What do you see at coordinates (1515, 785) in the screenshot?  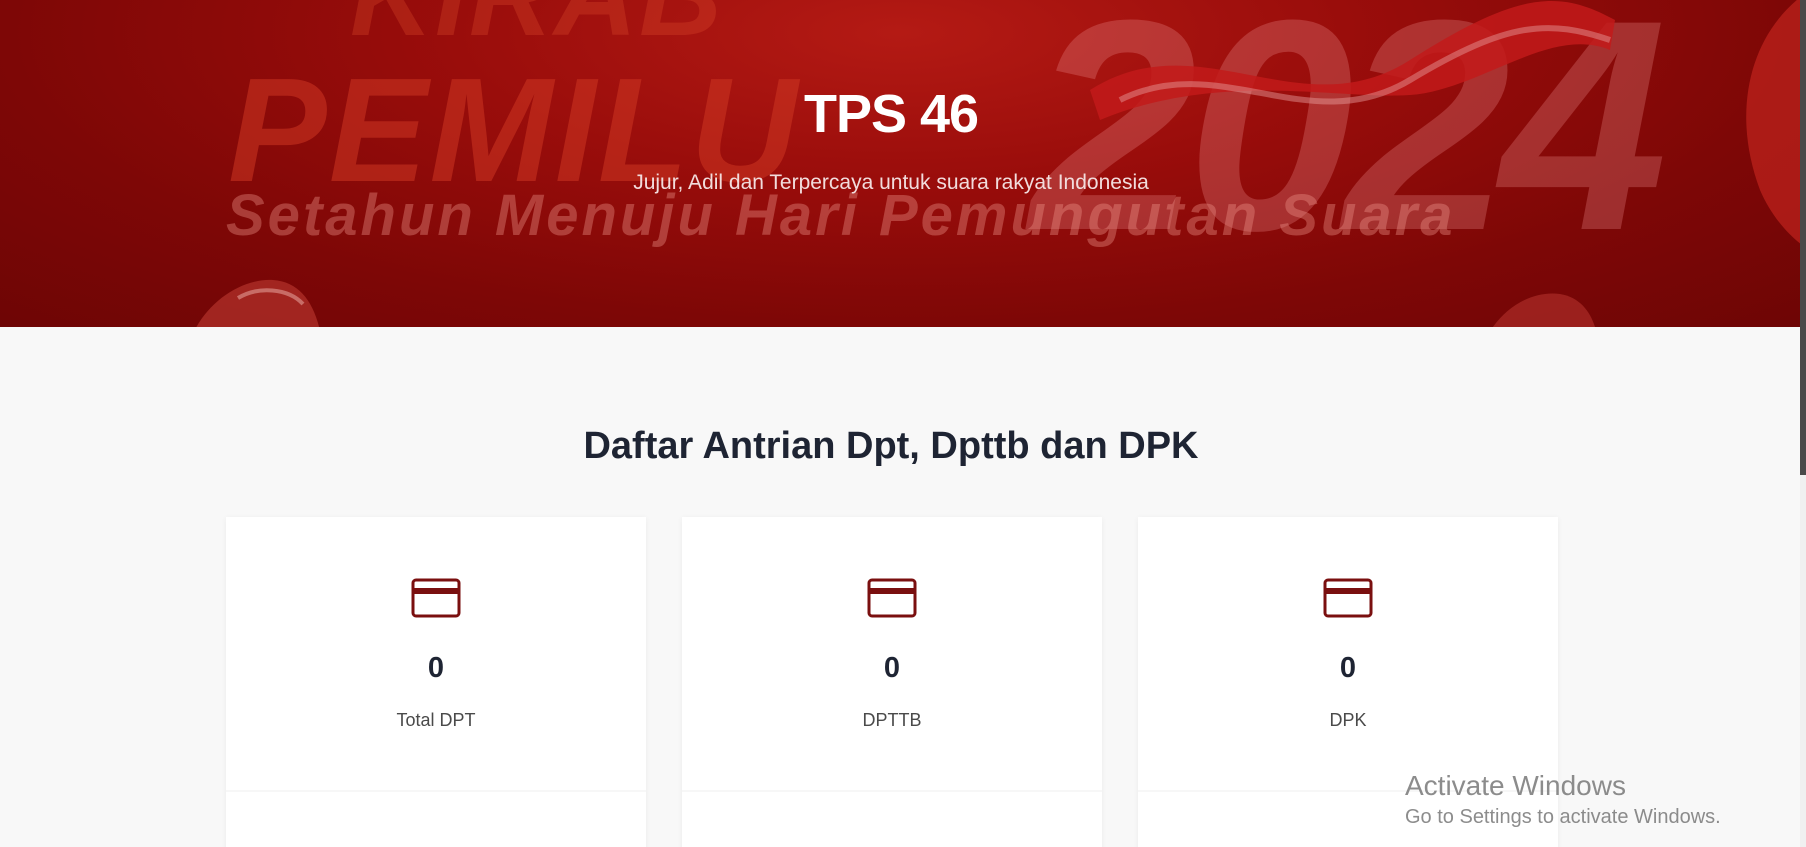 I see `watermark-title: Activate Windows` at bounding box center [1515, 785].